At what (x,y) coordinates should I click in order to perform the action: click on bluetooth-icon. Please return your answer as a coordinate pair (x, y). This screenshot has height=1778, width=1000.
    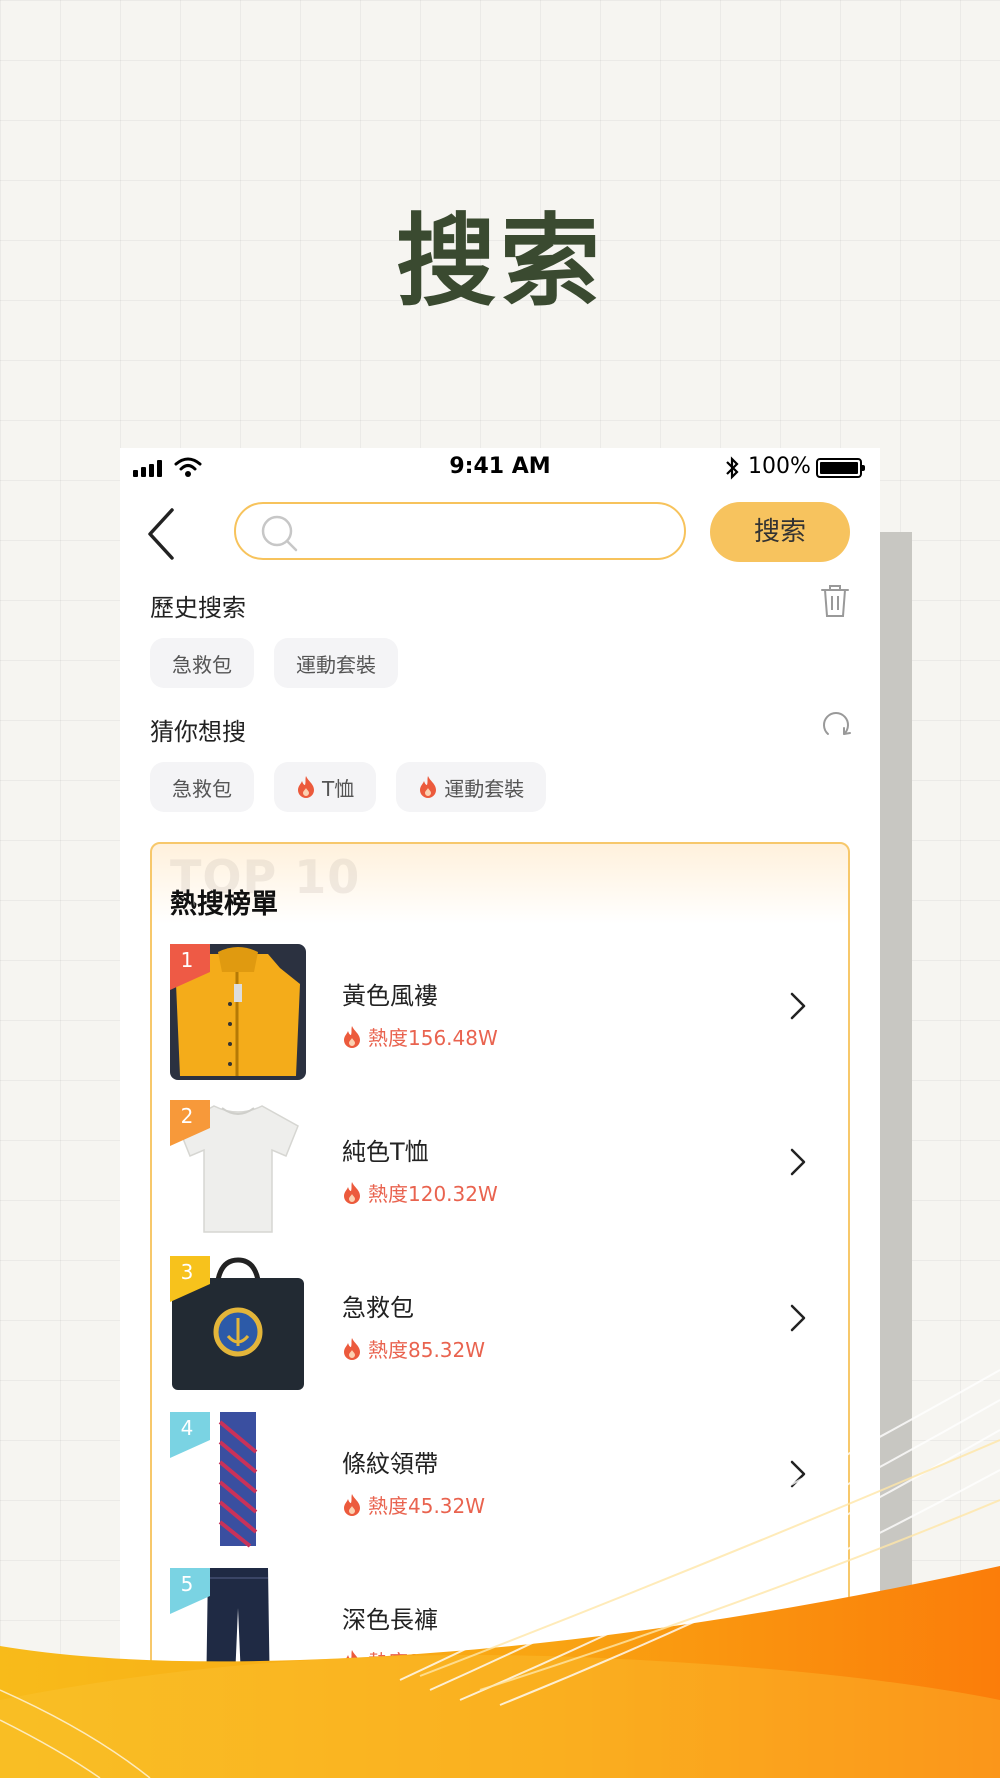
    Looking at the image, I should click on (732, 468).